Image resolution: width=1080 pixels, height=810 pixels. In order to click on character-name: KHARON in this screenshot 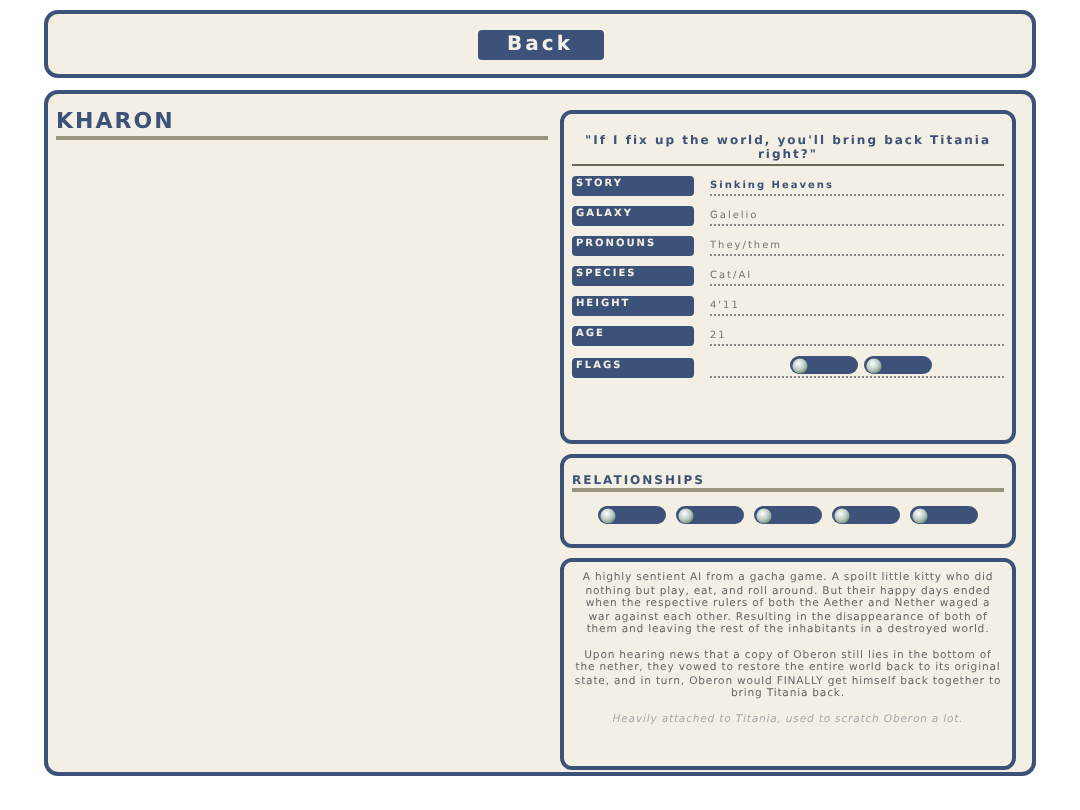, I will do `click(302, 125)`.